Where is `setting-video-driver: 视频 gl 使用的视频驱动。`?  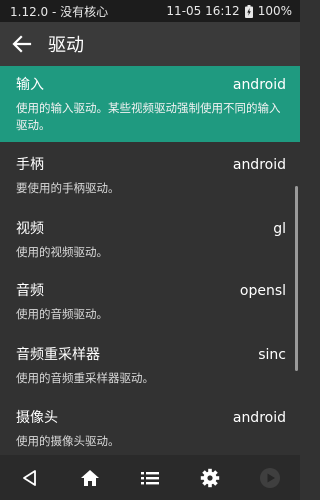
setting-video-driver: 视频 gl 使用的视频驱动。 is located at coordinates (150, 240).